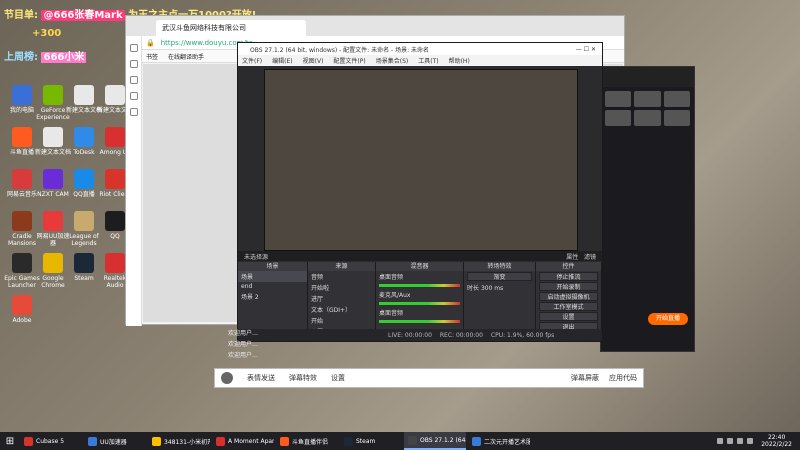 The height and width of the screenshot is (450, 800). What do you see at coordinates (272, 276) in the screenshot?
I see `scene-item: 场景` at bounding box center [272, 276].